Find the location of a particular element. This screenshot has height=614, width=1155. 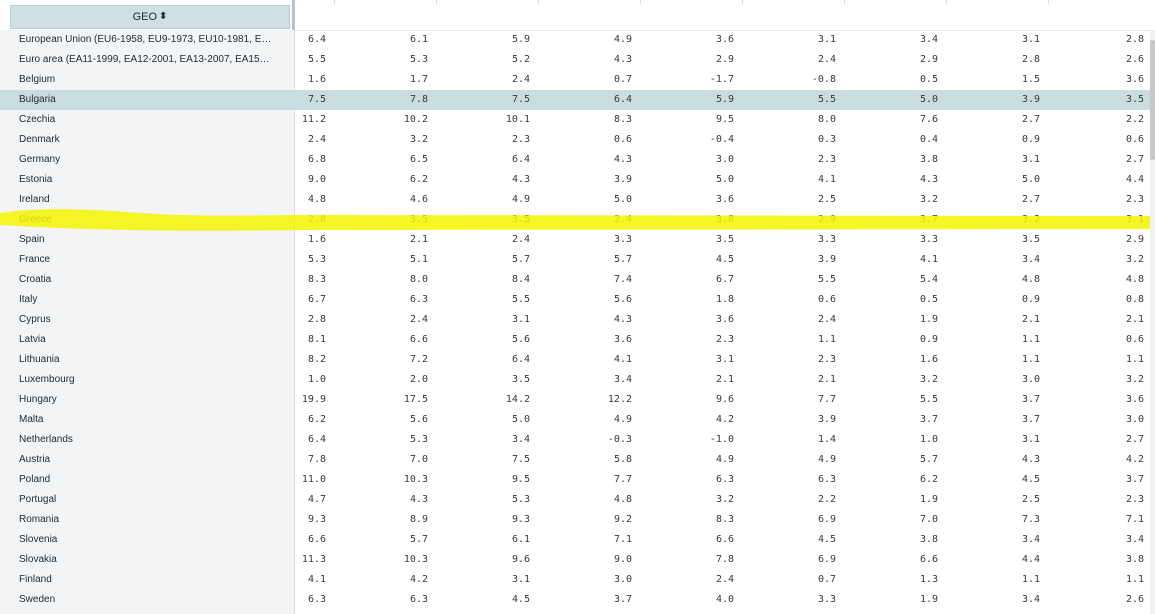

geo-column-header: GEO ⬍ is located at coordinates (150, 17).